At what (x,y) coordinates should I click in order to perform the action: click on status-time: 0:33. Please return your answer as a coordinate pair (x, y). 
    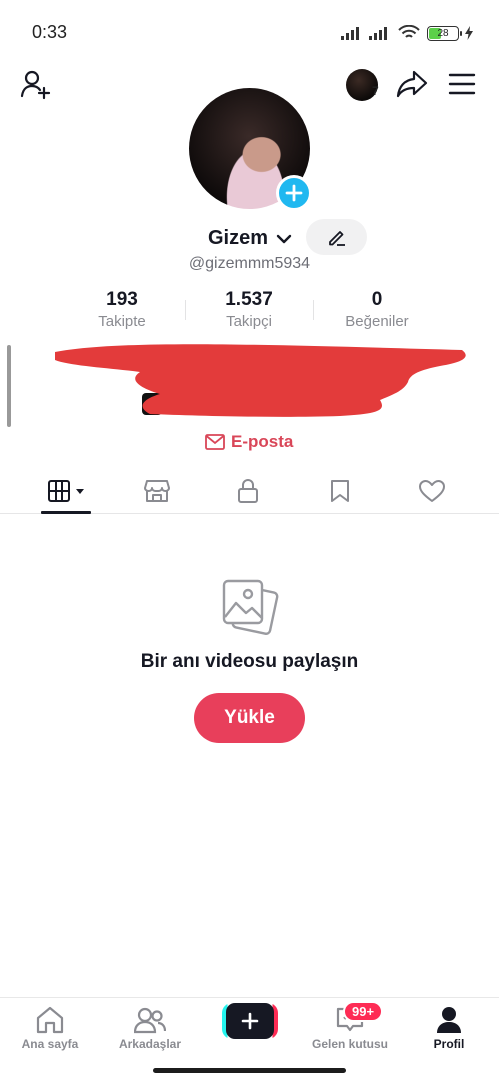
    Looking at the image, I should click on (50, 32).